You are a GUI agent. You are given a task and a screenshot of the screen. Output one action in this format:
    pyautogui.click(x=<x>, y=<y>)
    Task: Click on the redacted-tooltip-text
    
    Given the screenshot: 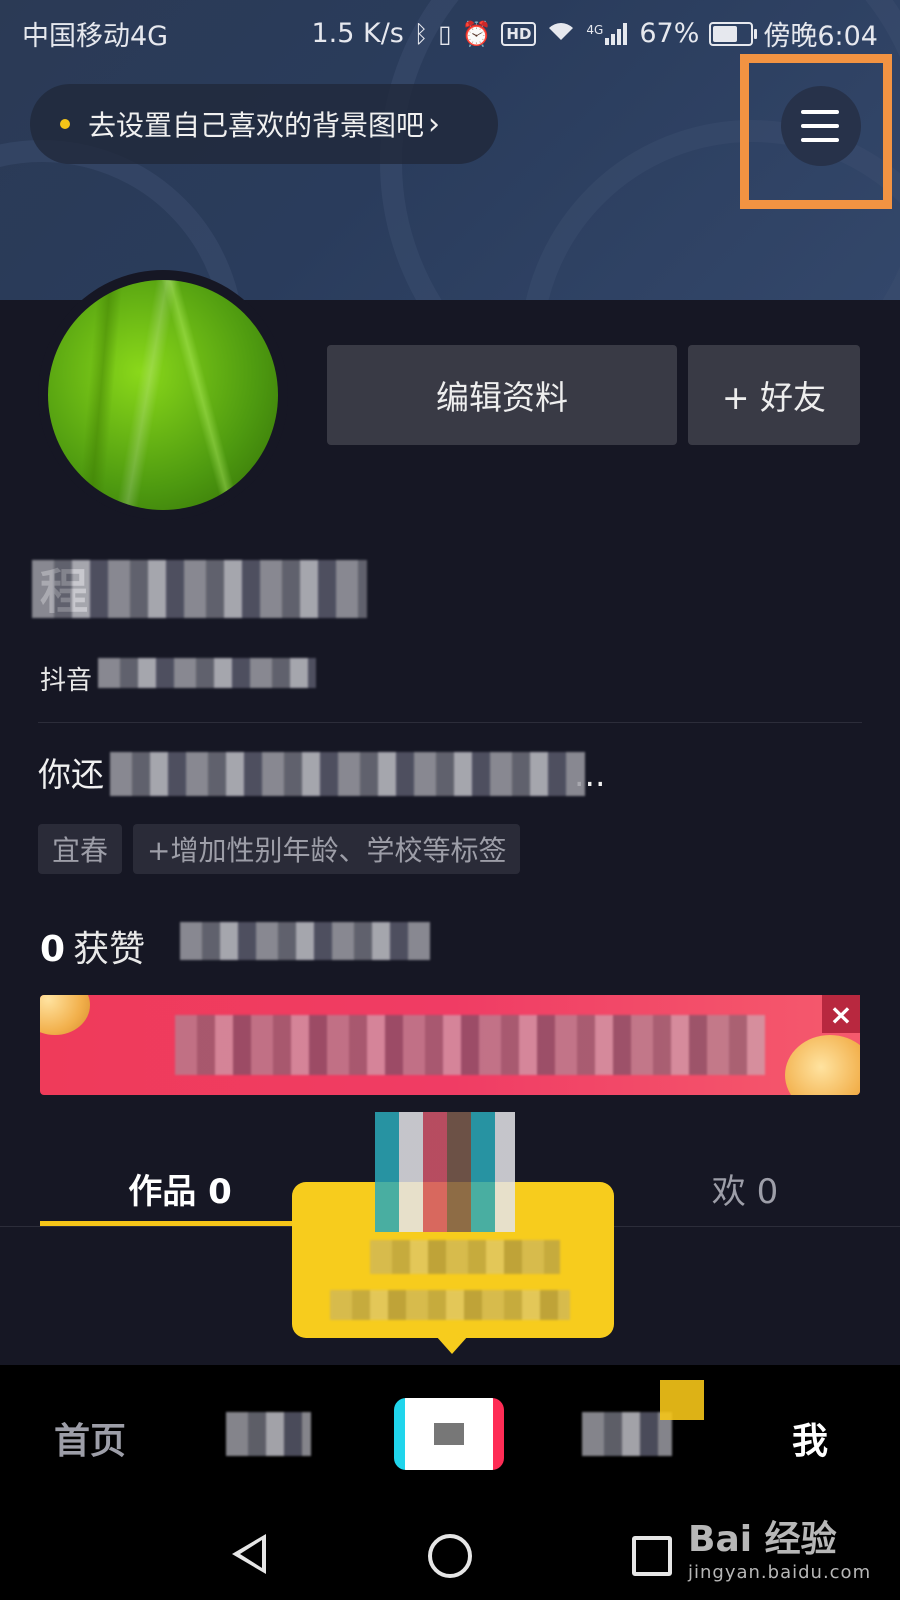 What is the action you would take?
    pyautogui.click(x=450, y=1305)
    